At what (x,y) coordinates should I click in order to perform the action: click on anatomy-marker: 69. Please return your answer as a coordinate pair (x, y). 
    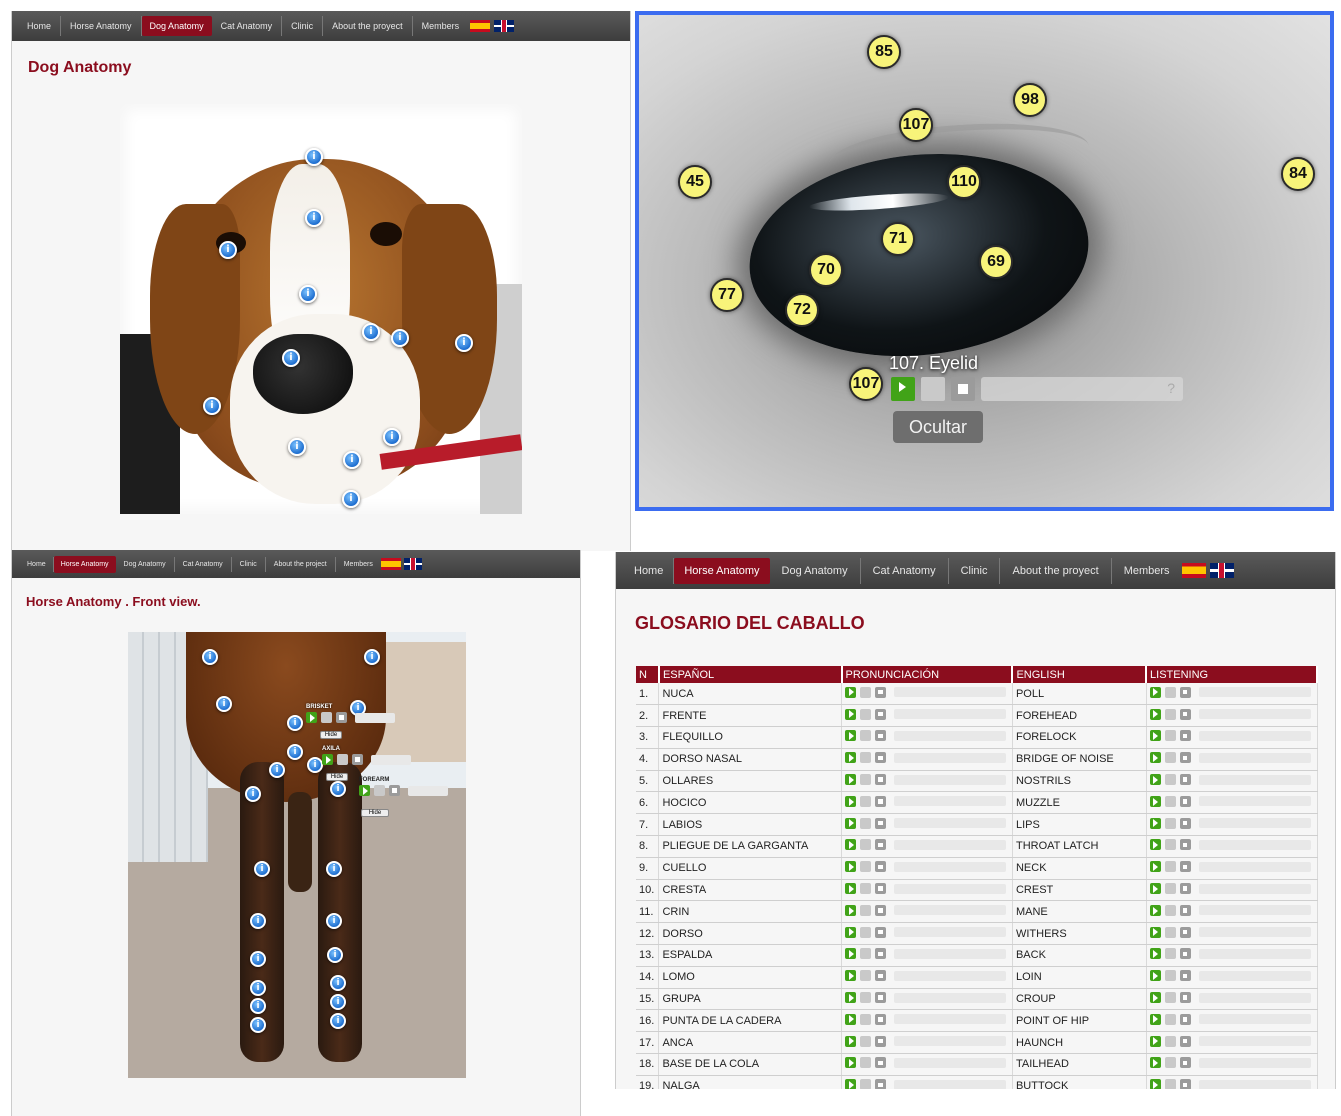
    Looking at the image, I should click on (996, 262).